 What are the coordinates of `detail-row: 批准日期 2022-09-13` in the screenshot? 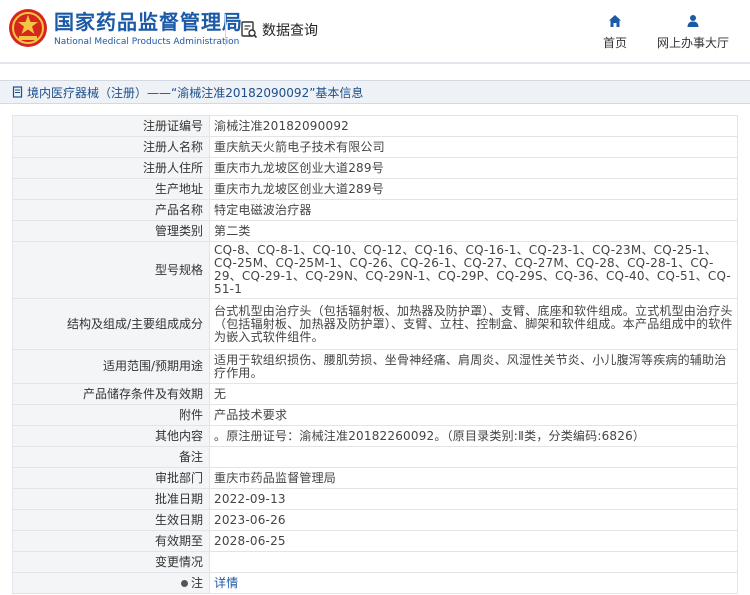 It's located at (375, 499).